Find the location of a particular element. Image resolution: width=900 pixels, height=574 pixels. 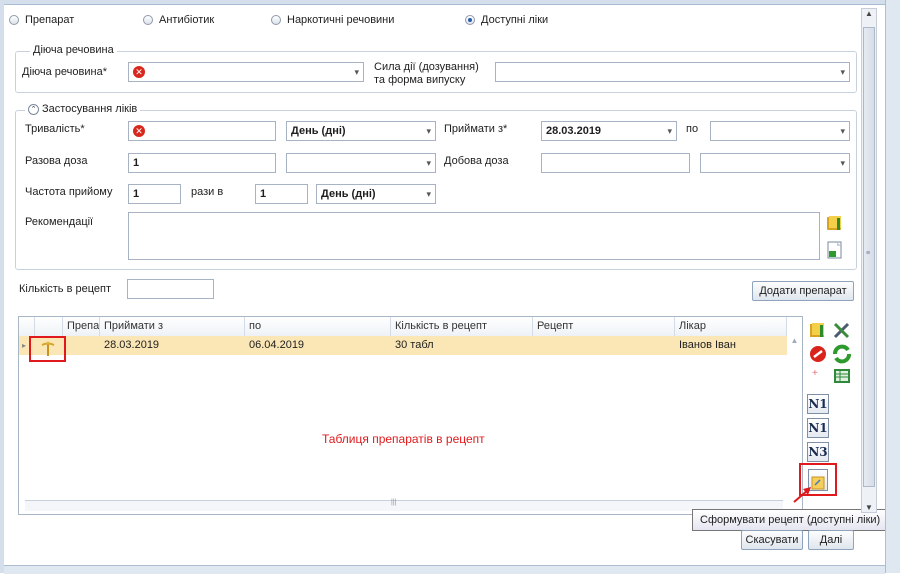

frequency-input: 1 is located at coordinates (154, 194).